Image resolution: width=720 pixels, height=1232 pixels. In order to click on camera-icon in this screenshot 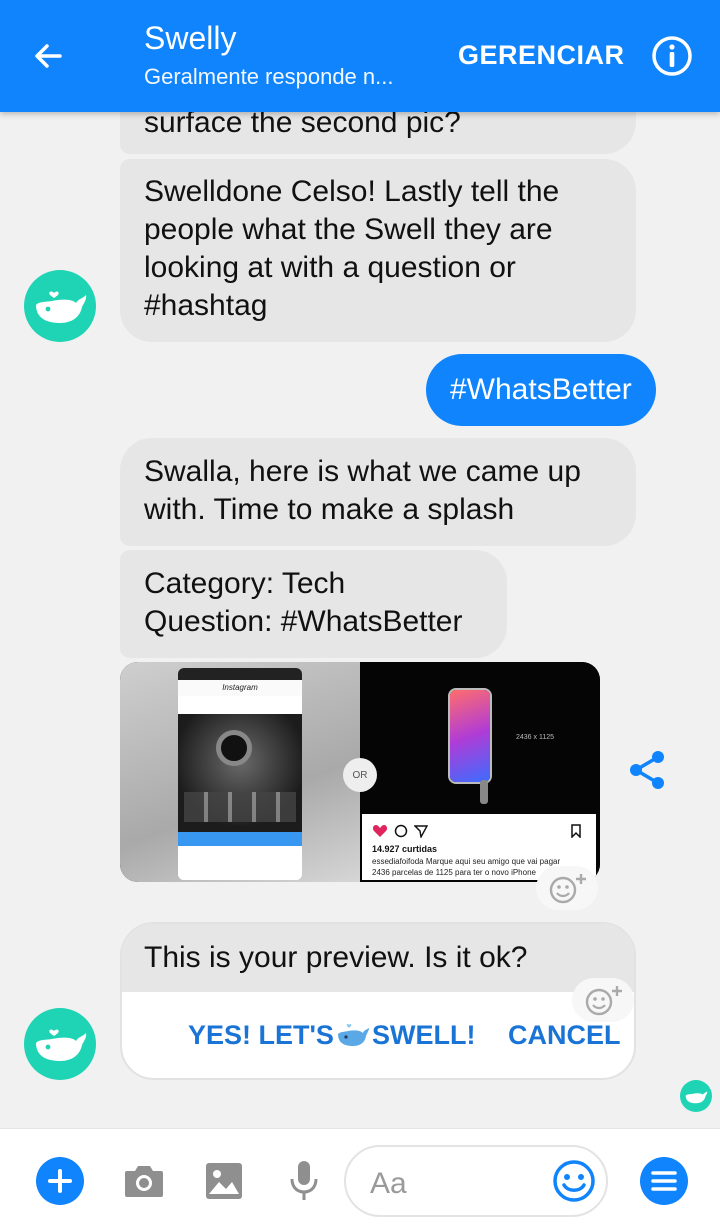, I will do `click(144, 1181)`.